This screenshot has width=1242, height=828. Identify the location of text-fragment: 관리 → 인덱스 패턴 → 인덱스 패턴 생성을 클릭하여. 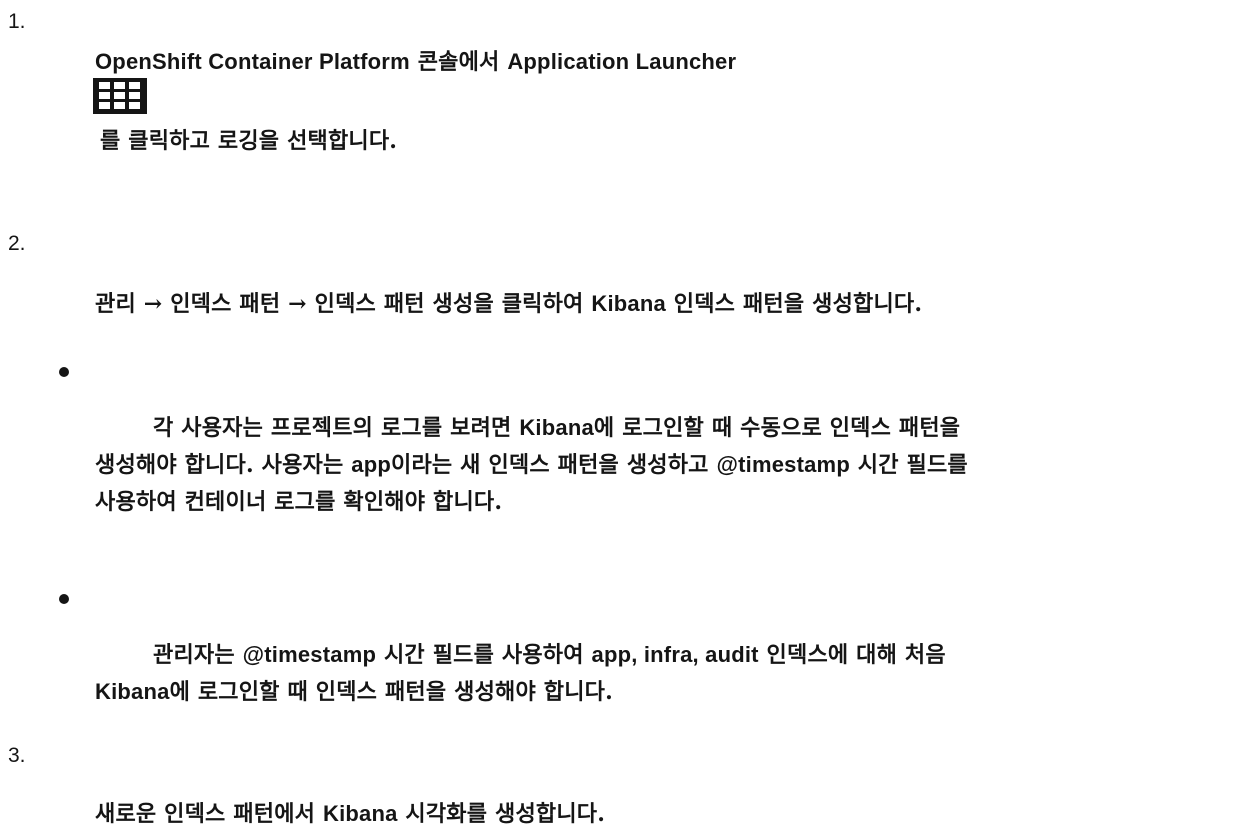
(343, 304).